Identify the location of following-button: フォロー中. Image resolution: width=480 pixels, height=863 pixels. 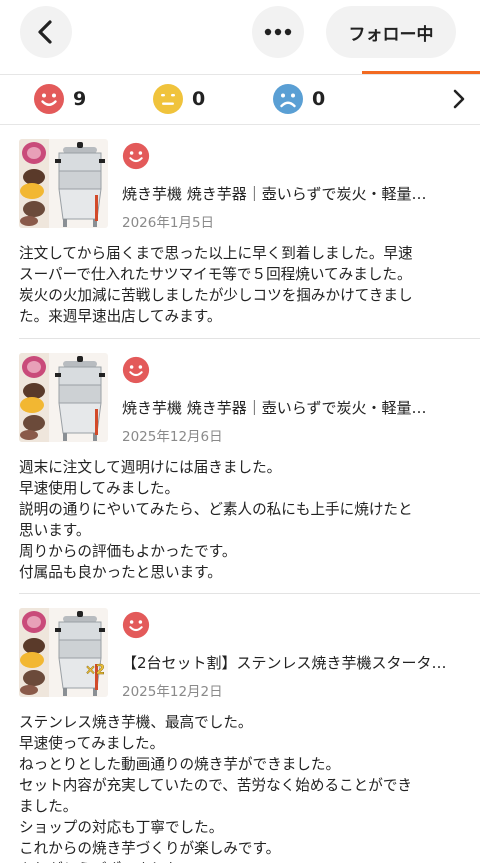
(391, 32).